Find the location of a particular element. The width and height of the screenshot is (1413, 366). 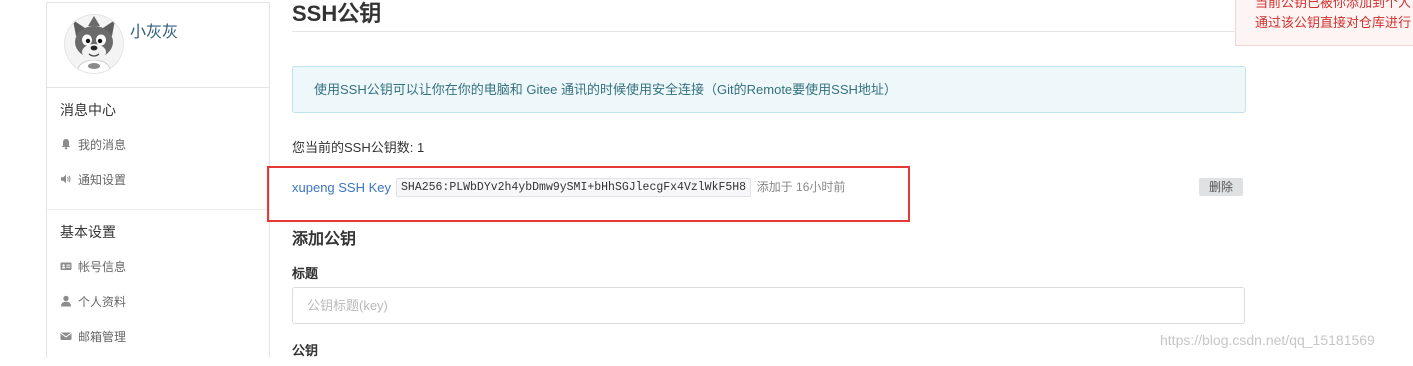

sidebar-item-account-info: 帐号信息 is located at coordinates (158, 267).